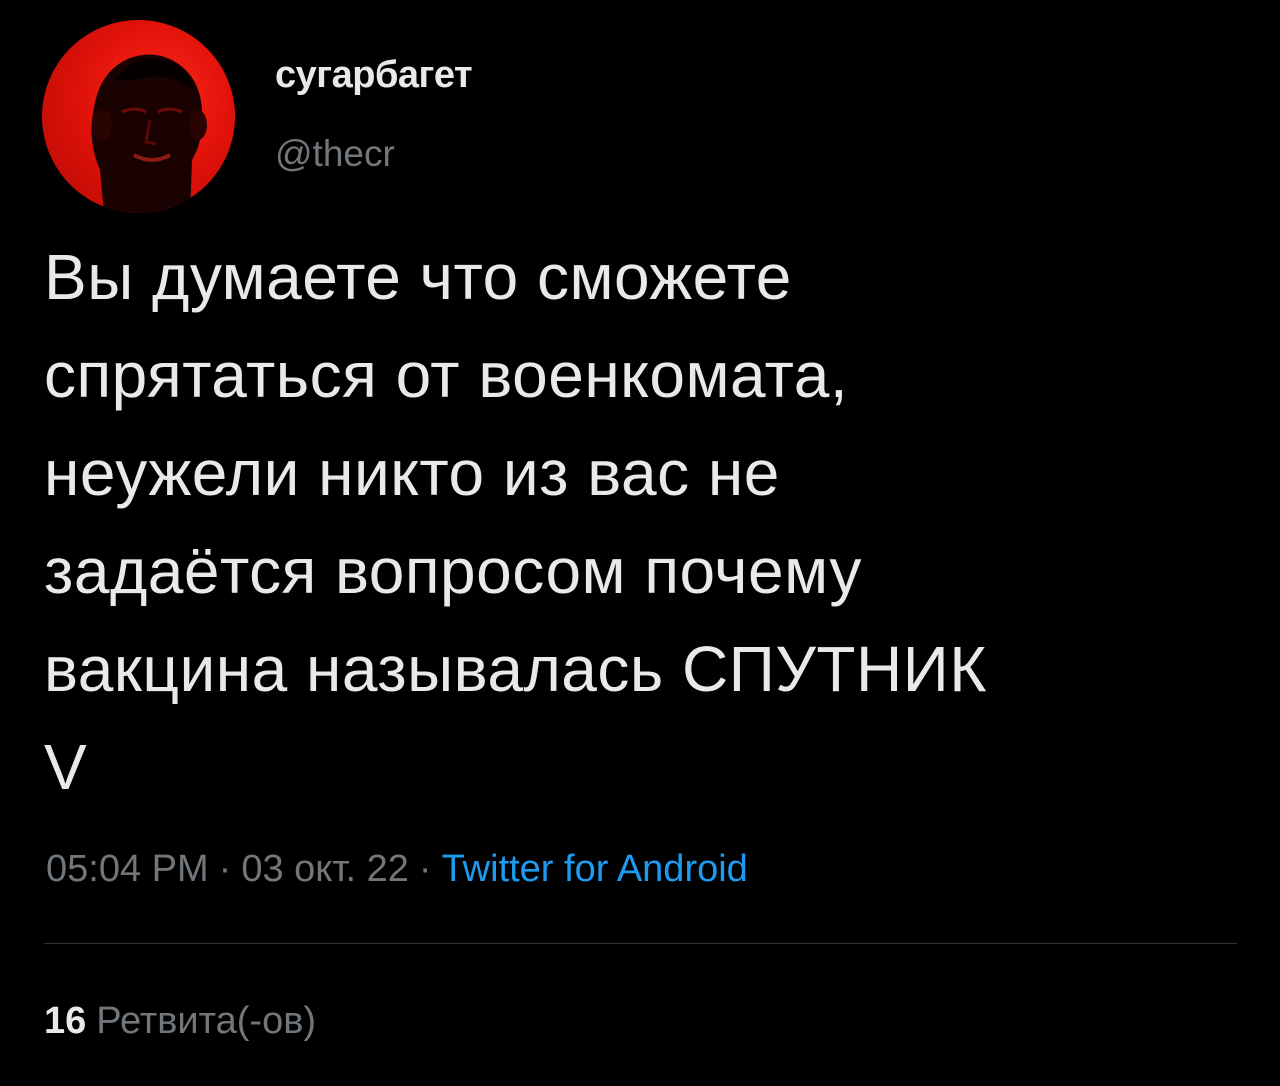 The image size is (1280, 1086). I want to click on avatar-portrait-image, so click(149, 133).